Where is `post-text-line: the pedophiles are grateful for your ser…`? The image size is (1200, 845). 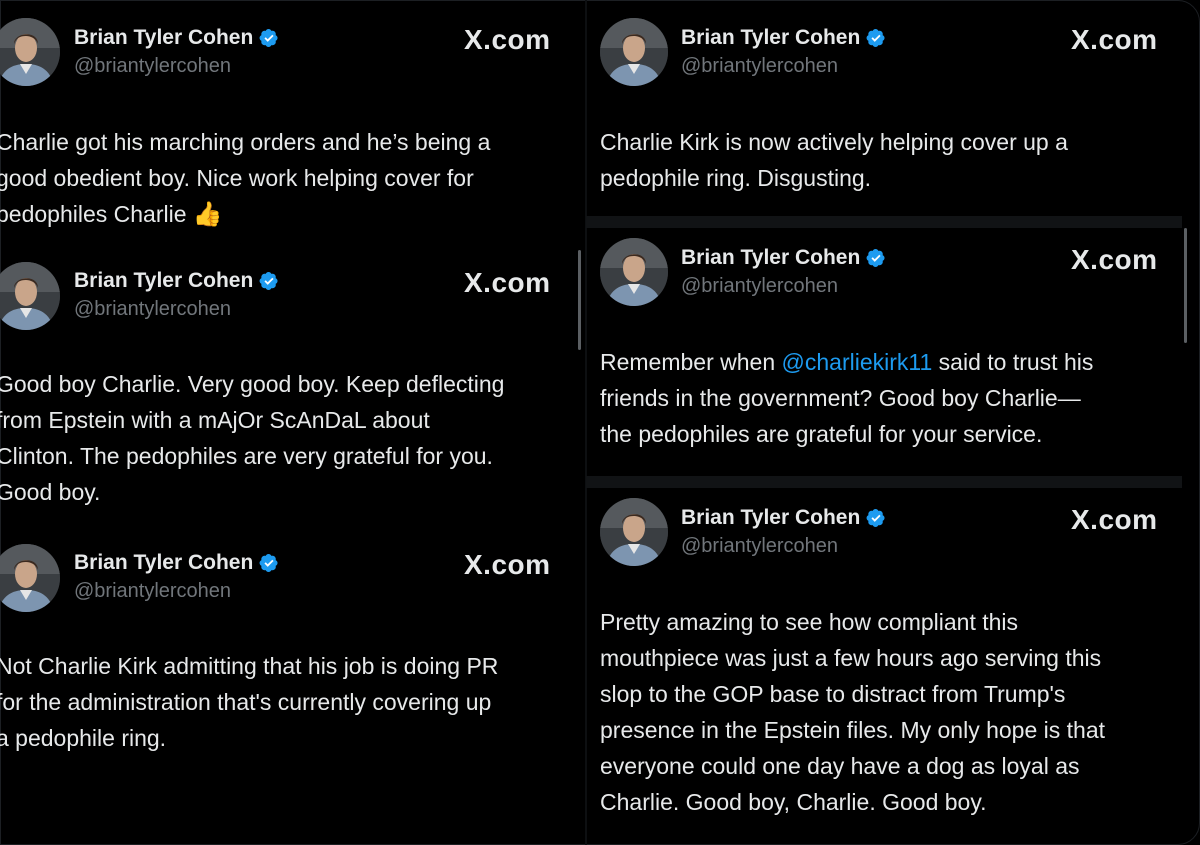
post-text-line: the pedophiles are grateful for your ser… is located at coordinates (821, 434).